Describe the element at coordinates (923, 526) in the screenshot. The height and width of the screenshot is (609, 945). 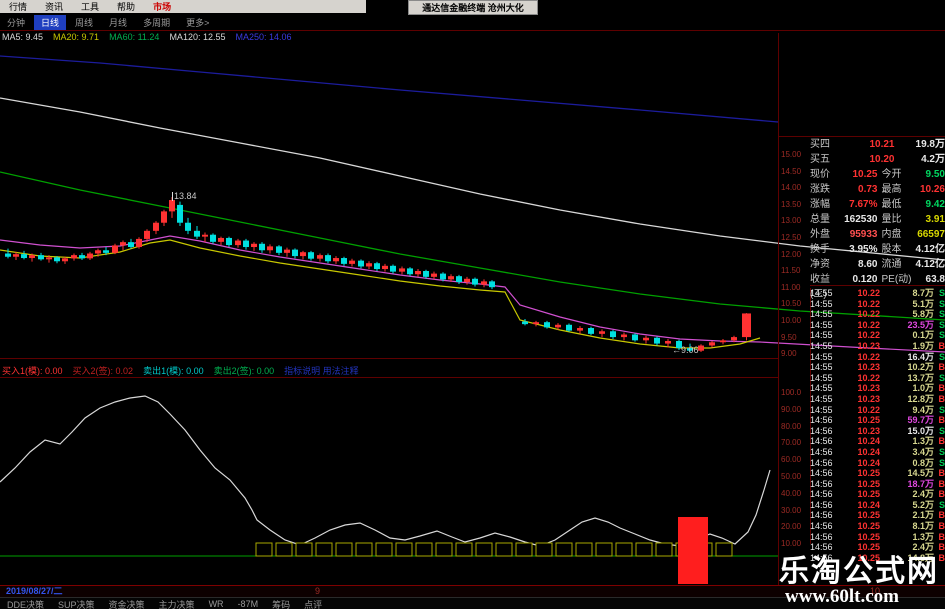
I see `tick-volume: 8.1万` at that location.